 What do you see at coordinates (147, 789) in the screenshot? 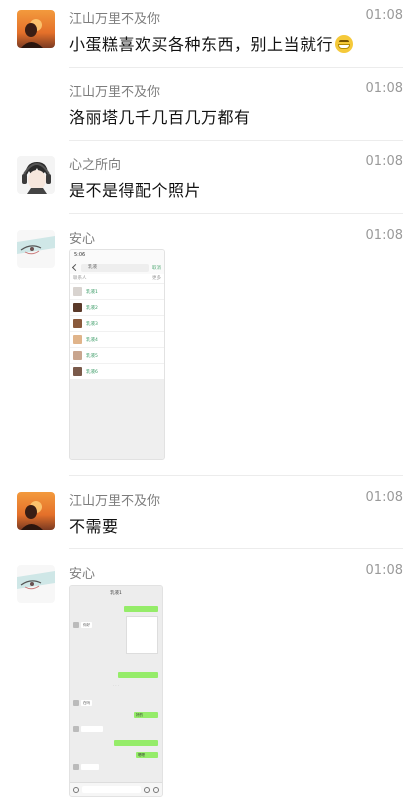
I see `emoji-icon` at bounding box center [147, 789].